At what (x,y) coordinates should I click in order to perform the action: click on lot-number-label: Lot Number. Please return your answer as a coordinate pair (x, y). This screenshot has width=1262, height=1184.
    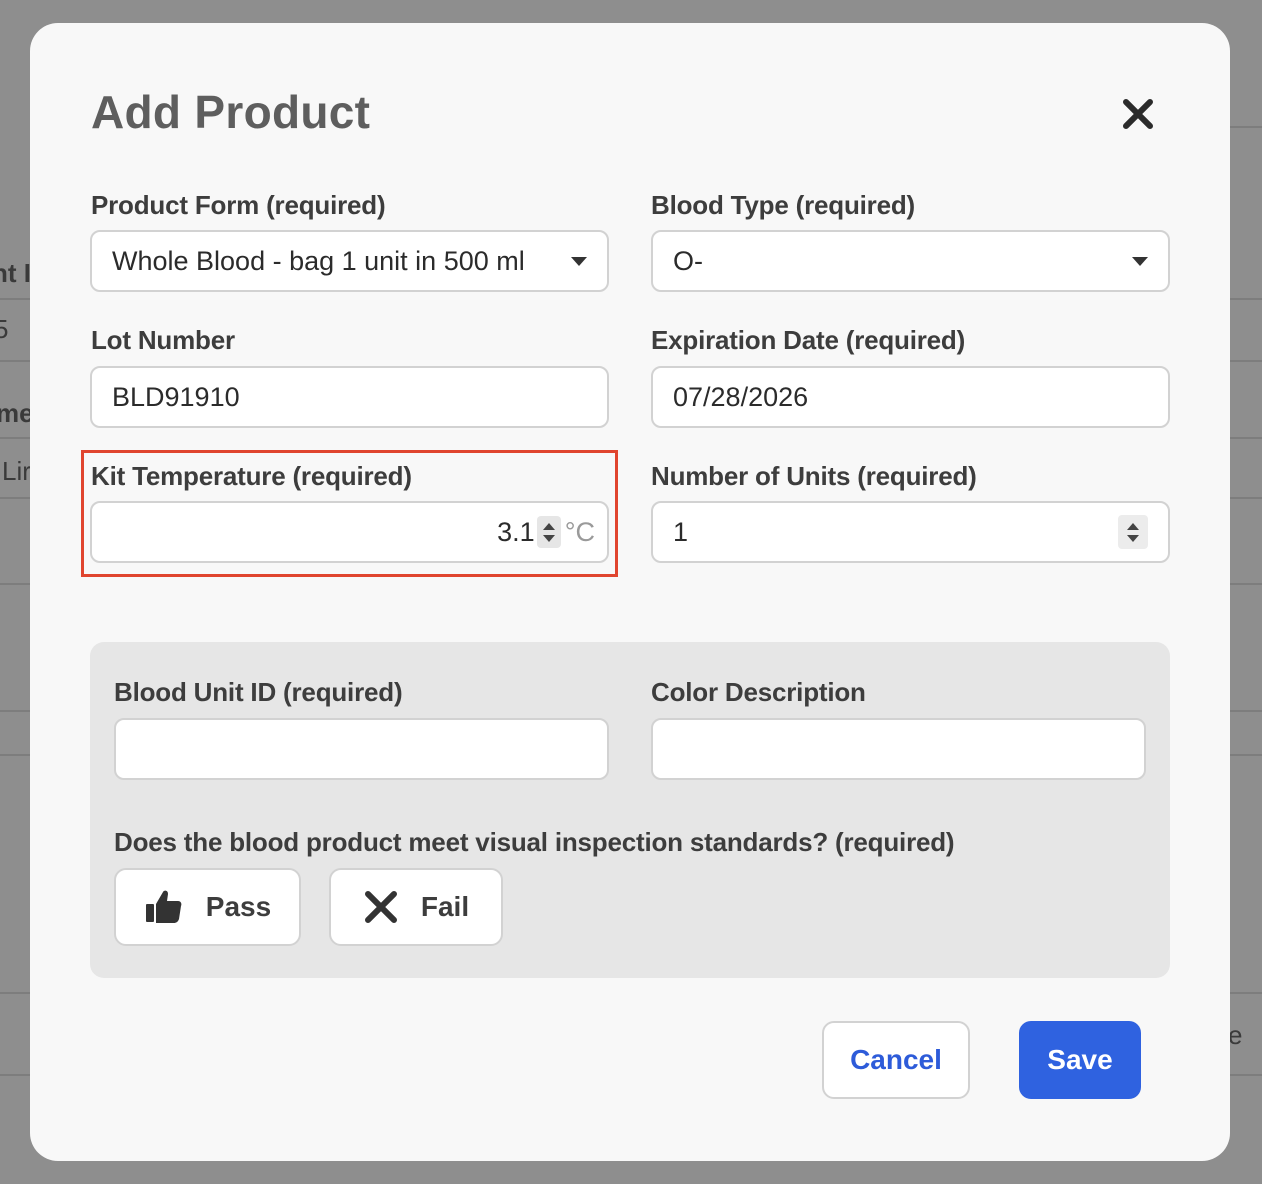
    Looking at the image, I should click on (163, 340).